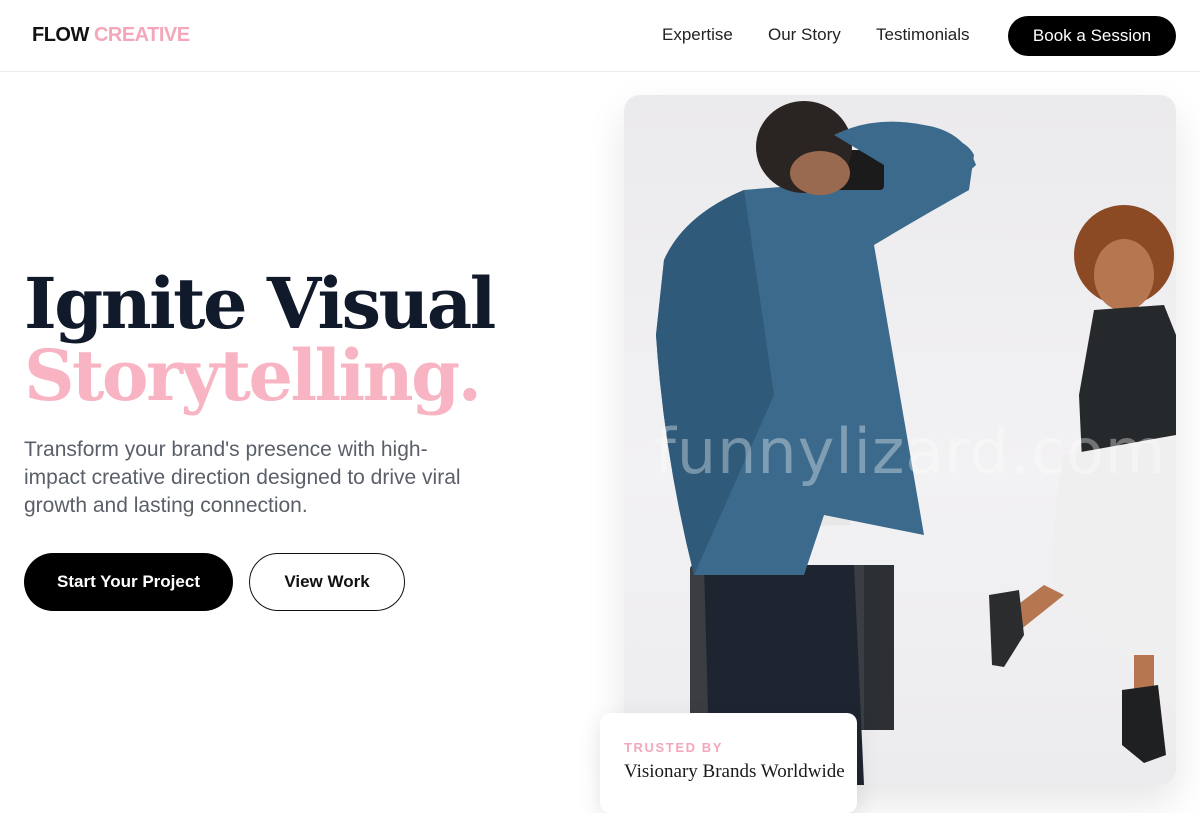 Image resolution: width=1200 pixels, height=813 pixels. I want to click on hero-title: Ignite Visual Storytelling., so click(260, 339).